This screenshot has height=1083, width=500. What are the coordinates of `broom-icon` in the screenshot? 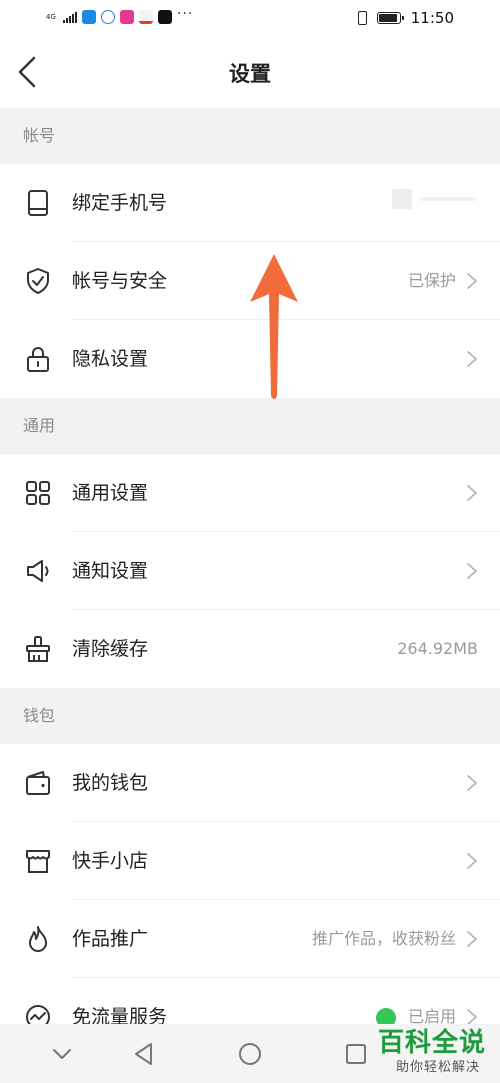 It's located at (38, 649).